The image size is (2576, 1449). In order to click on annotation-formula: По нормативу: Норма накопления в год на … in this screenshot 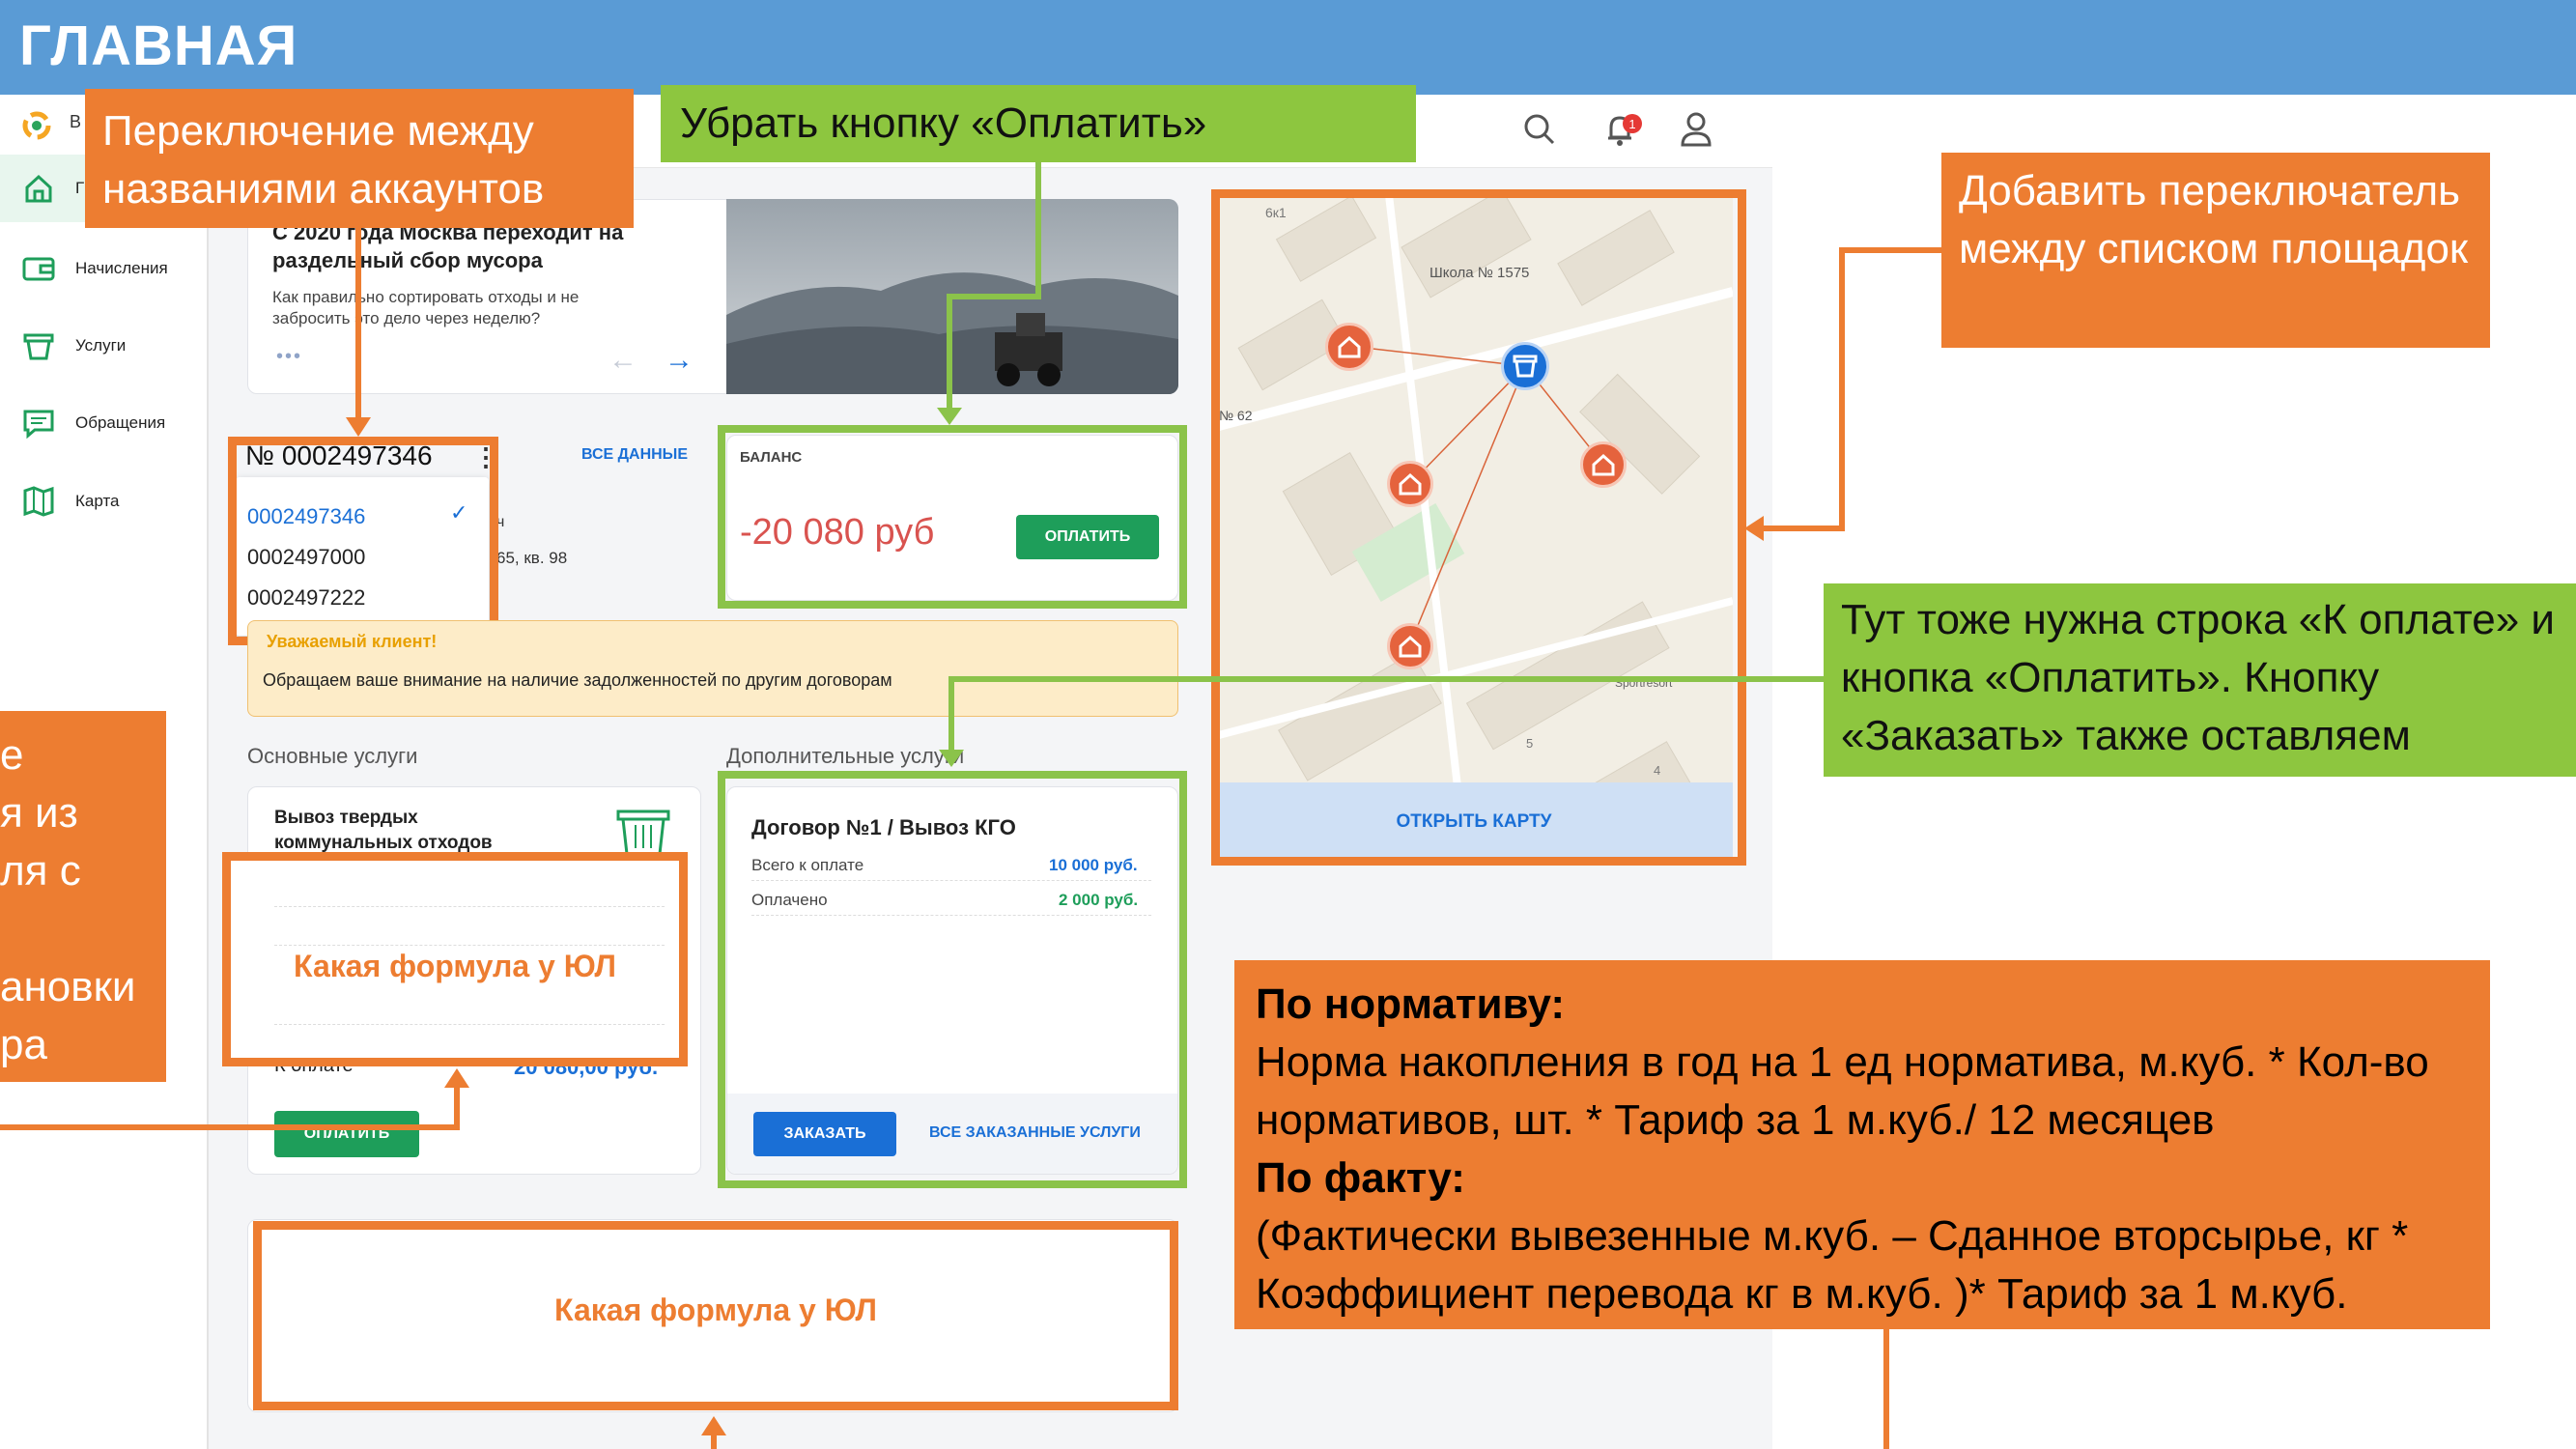, I will do `click(1862, 1144)`.